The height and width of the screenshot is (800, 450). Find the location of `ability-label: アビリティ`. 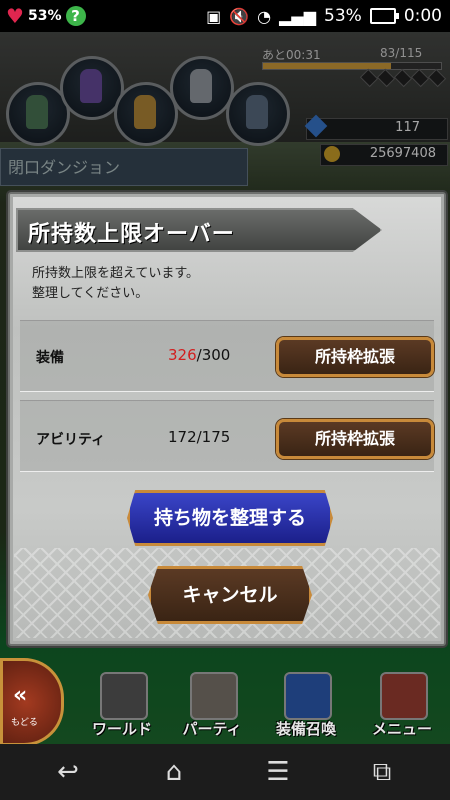

ability-label: アビリティ is located at coordinates (71, 440).